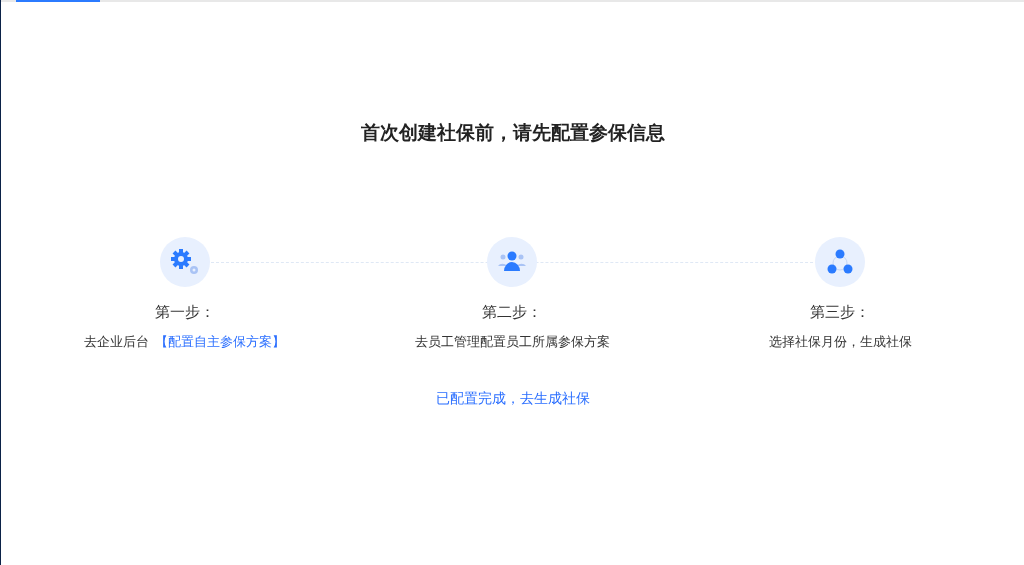  What do you see at coordinates (840, 342) in the screenshot?
I see `step-description: 选择社保月份，生成社保` at bounding box center [840, 342].